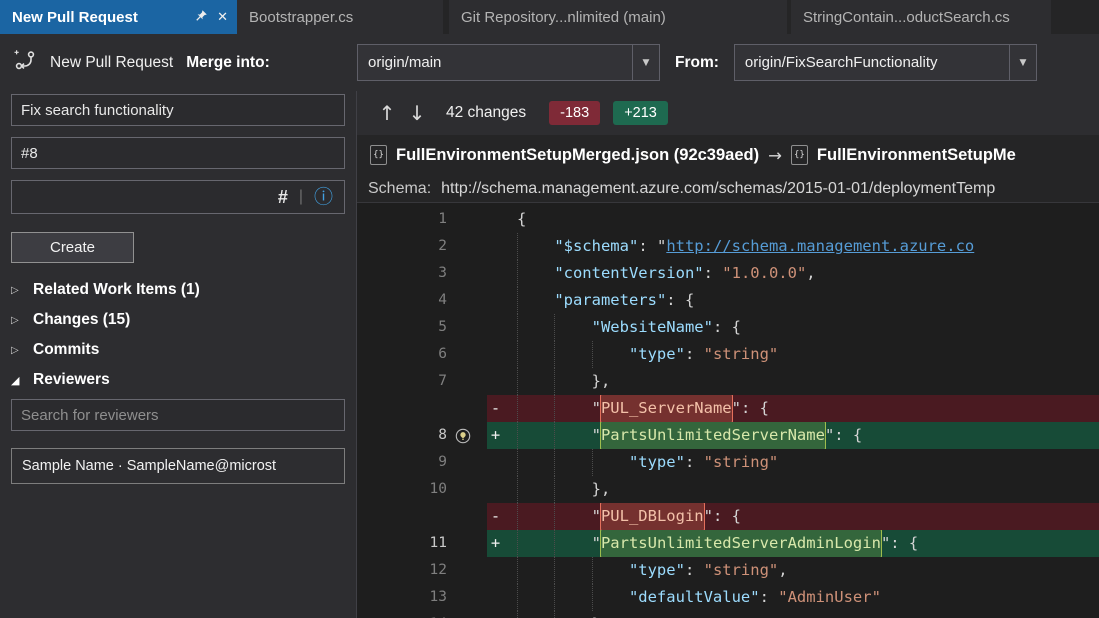 The image size is (1099, 618). What do you see at coordinates (601, 489) in the screenshot?
I see `token-punc: },` at bounding box center [601, 489].